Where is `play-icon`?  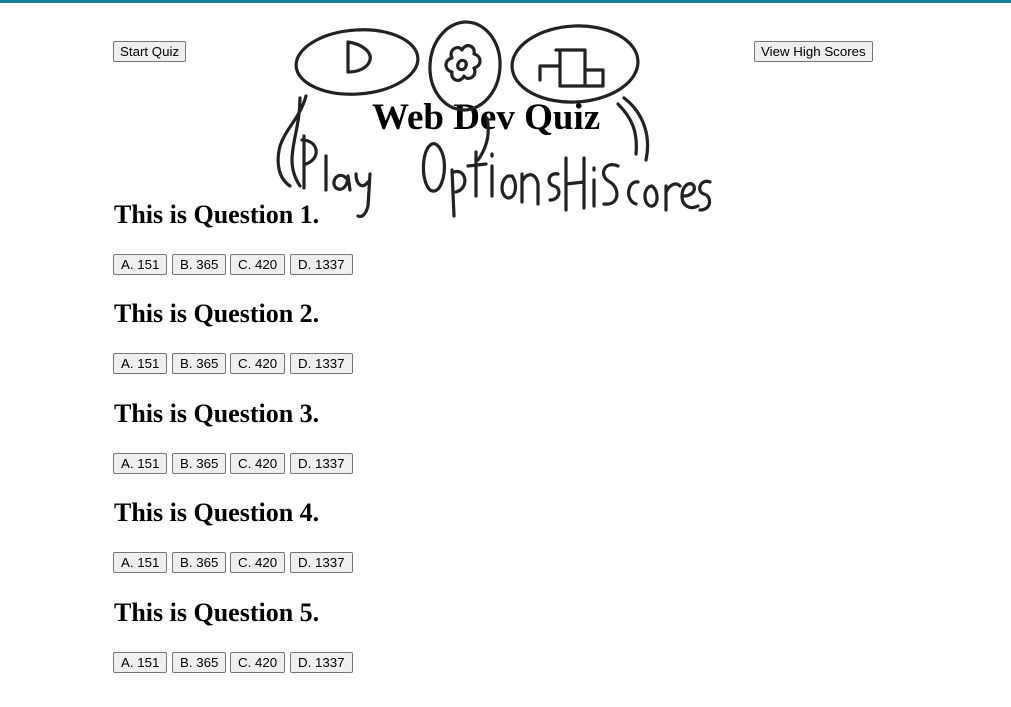
play-icon is located at coordinates (357, 62).